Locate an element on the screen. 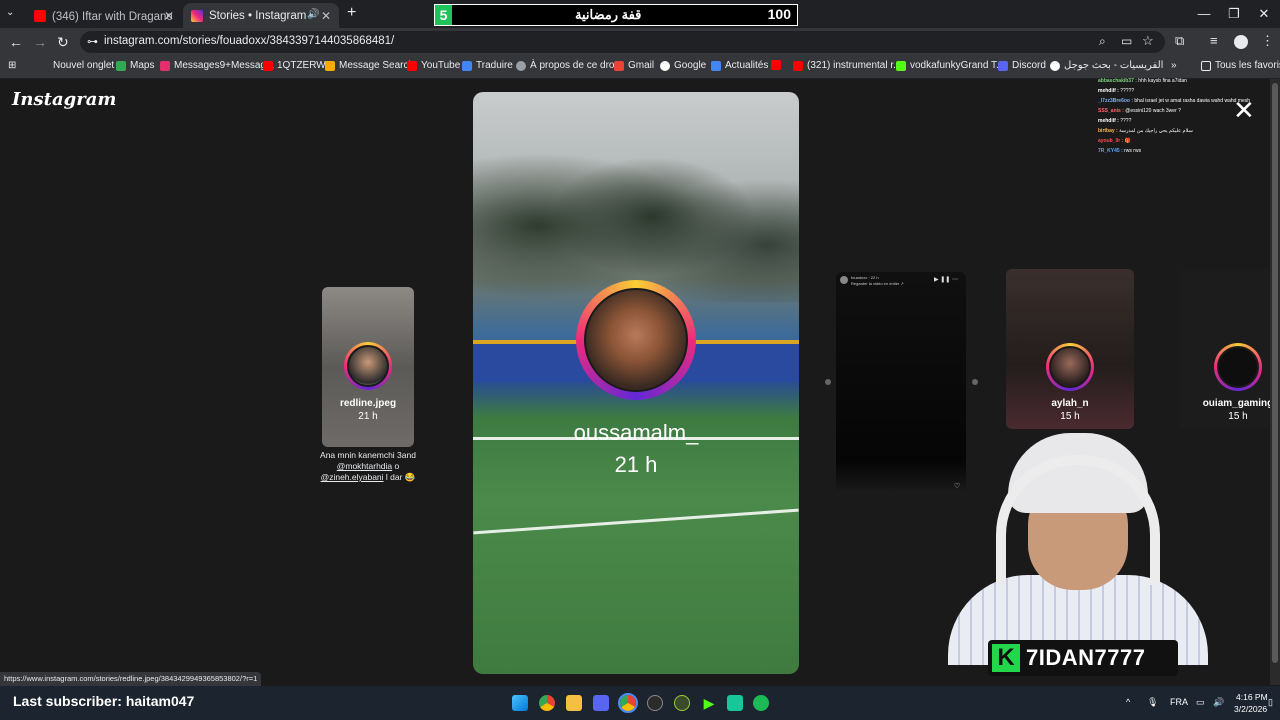 Image resolution: width=1280 pixels, height=720 pixels. mention-link: @zineh.elyabani is located at coordinates (352, 477).